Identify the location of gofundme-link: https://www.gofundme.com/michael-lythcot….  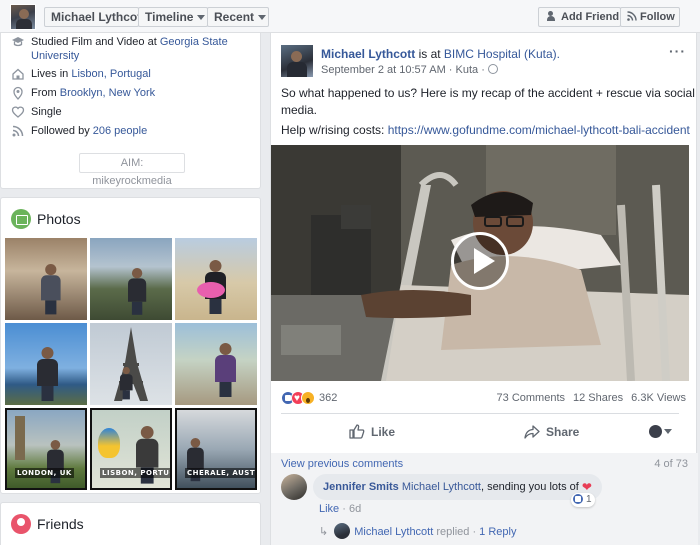
(539, 130).